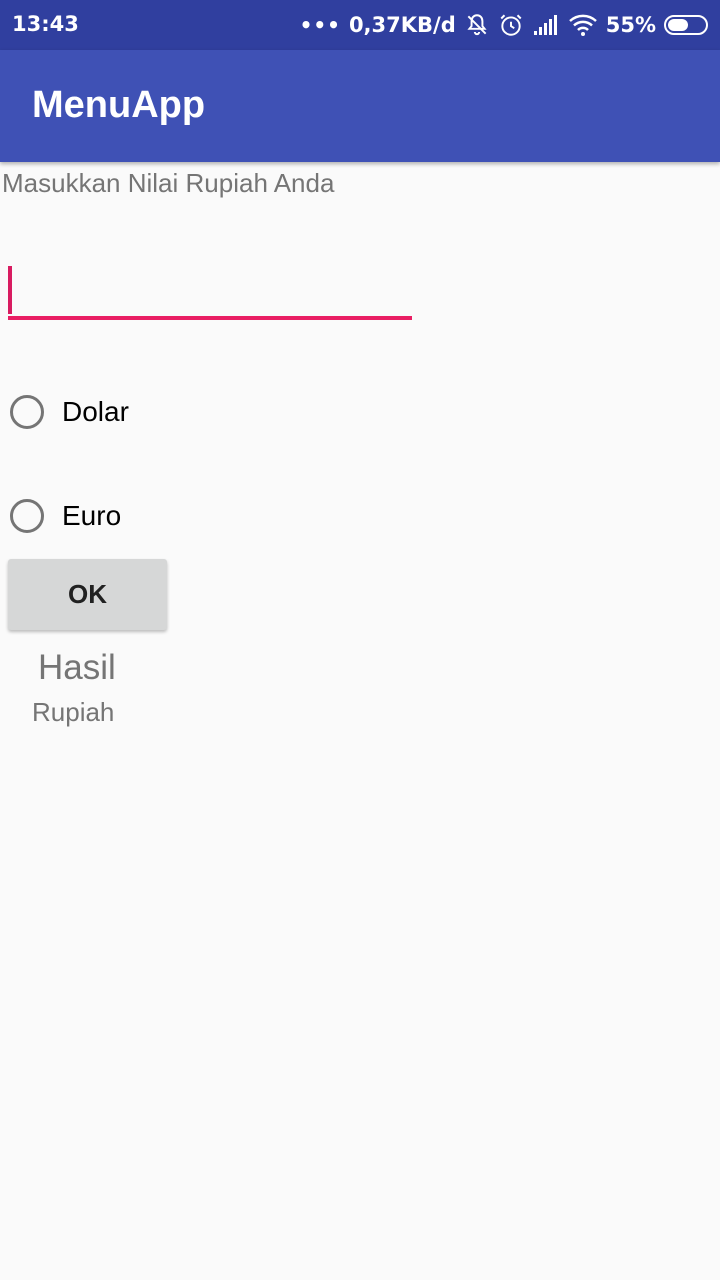  I want to click on radio-label-euro: Euro, so click(92, 515).